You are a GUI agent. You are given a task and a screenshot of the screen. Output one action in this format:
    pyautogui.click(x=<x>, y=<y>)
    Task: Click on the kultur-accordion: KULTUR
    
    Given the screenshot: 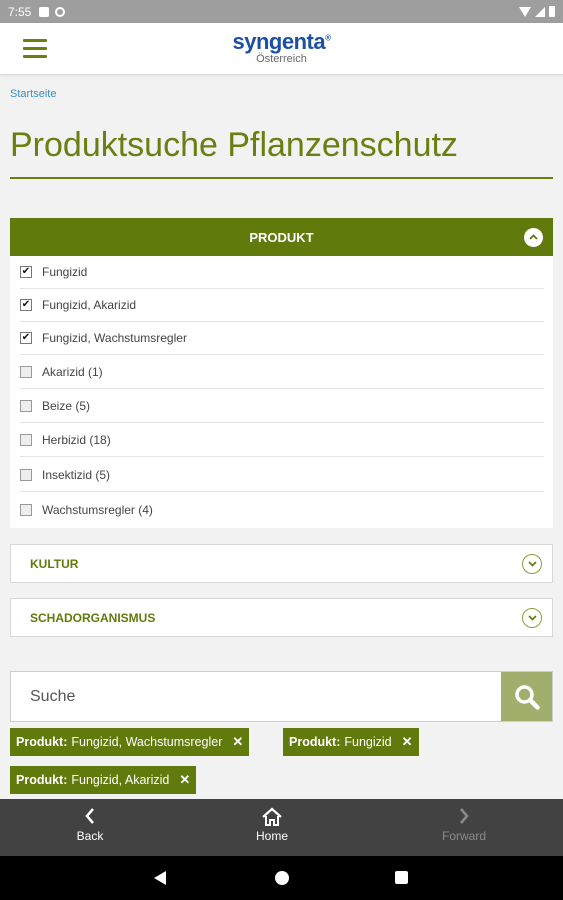 What is the action you would take?
    pyautogui.click(x=281, y=563)
    